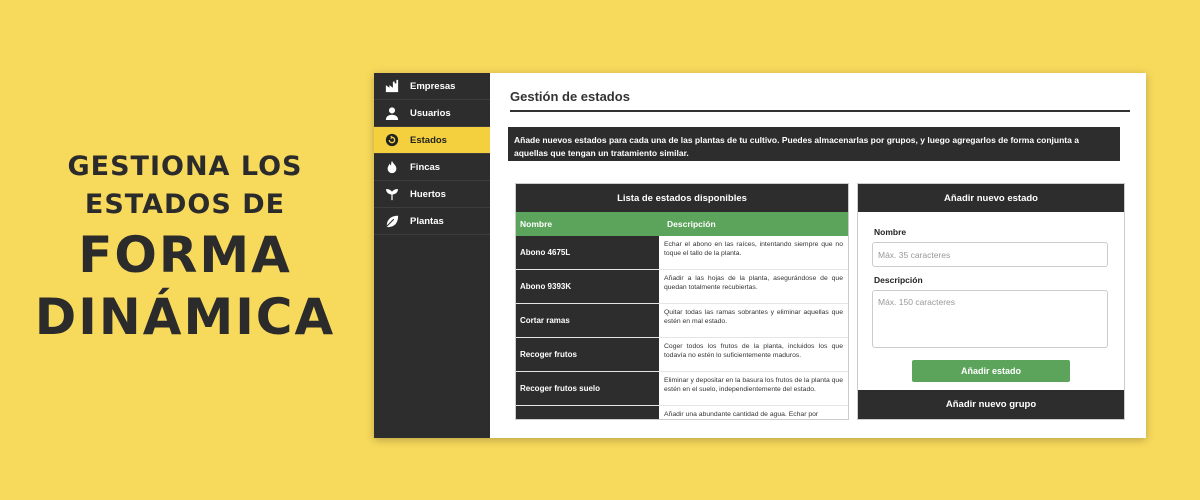 The image size is (1200, 500). What do you see at coordinates (587, 320) in the screenshot?
I see `state-name: Cortar ramas` at bounding box center [587, 320].